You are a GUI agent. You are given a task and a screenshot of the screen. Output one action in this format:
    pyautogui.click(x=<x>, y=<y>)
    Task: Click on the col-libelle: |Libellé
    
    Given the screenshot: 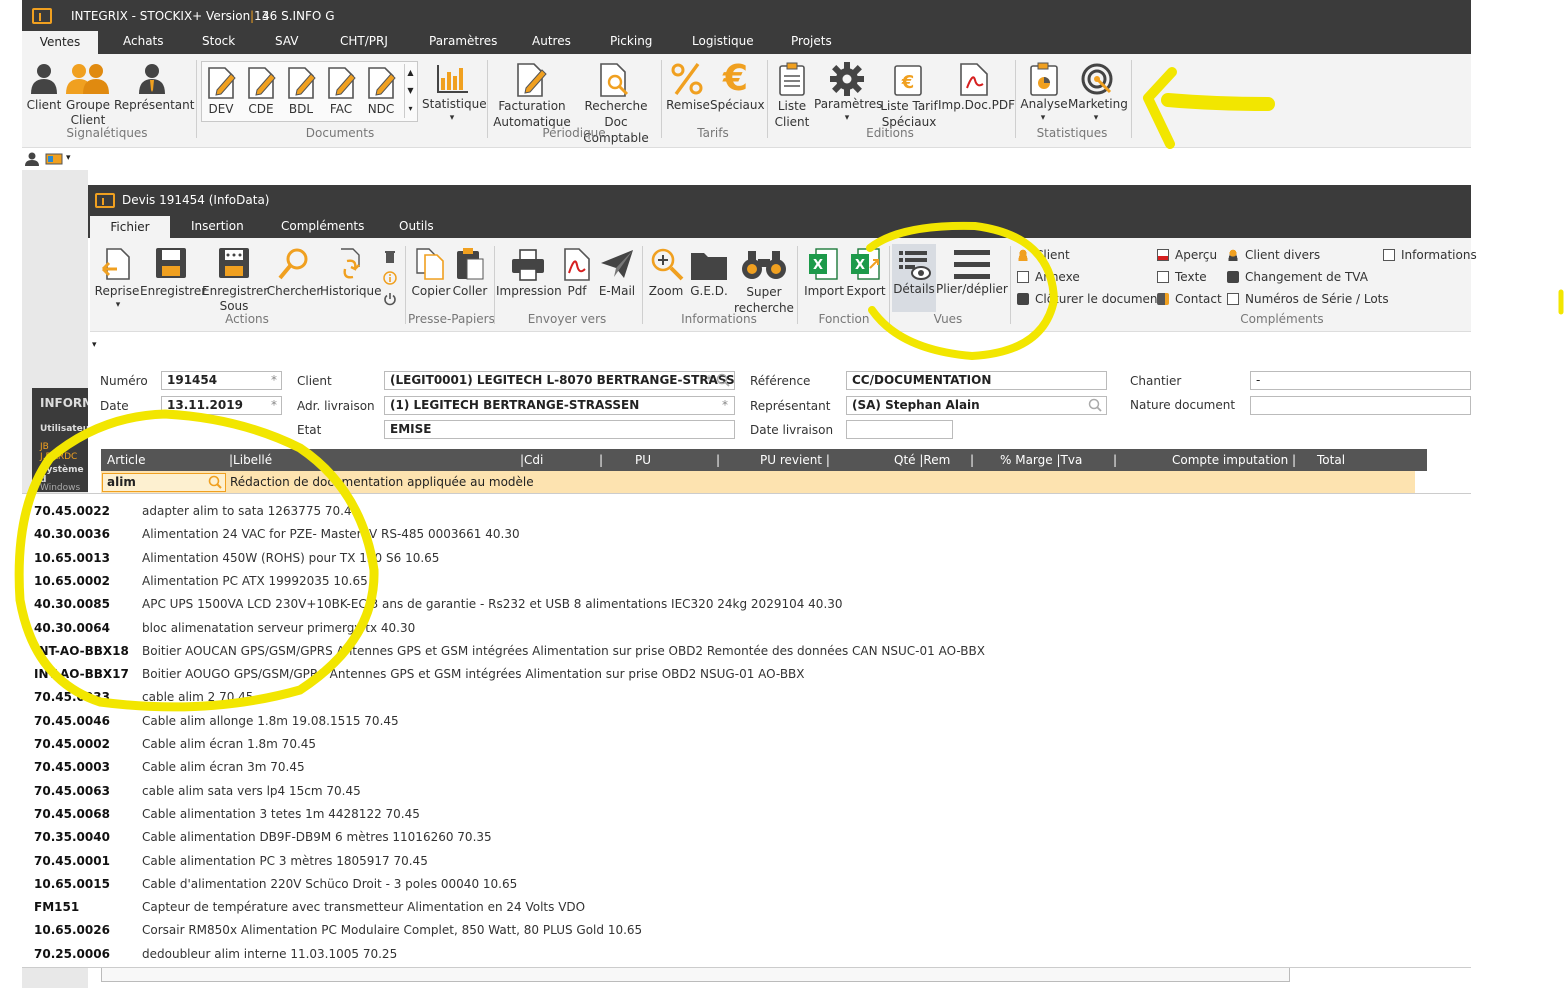 What is the action you would take?
    pyautogui.click(x=250, y=460)
    